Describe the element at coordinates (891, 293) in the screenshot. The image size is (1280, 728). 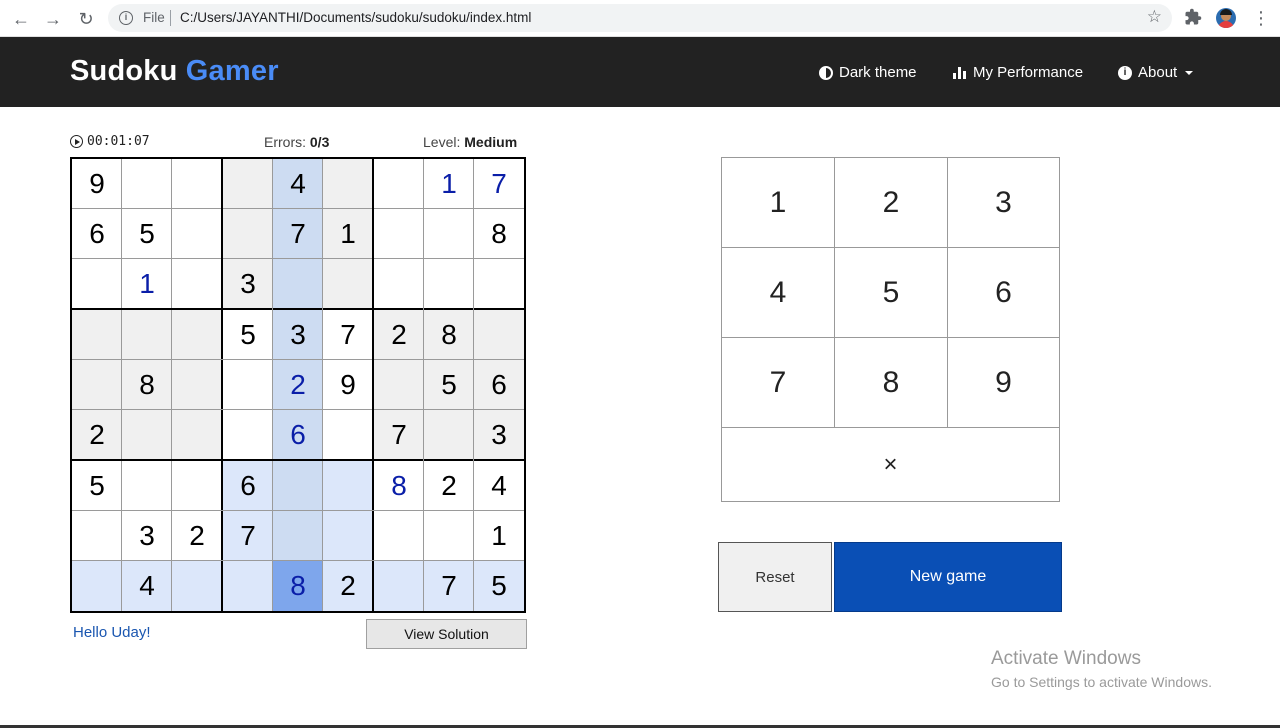
I see `digit-key-5: 5` at that location.